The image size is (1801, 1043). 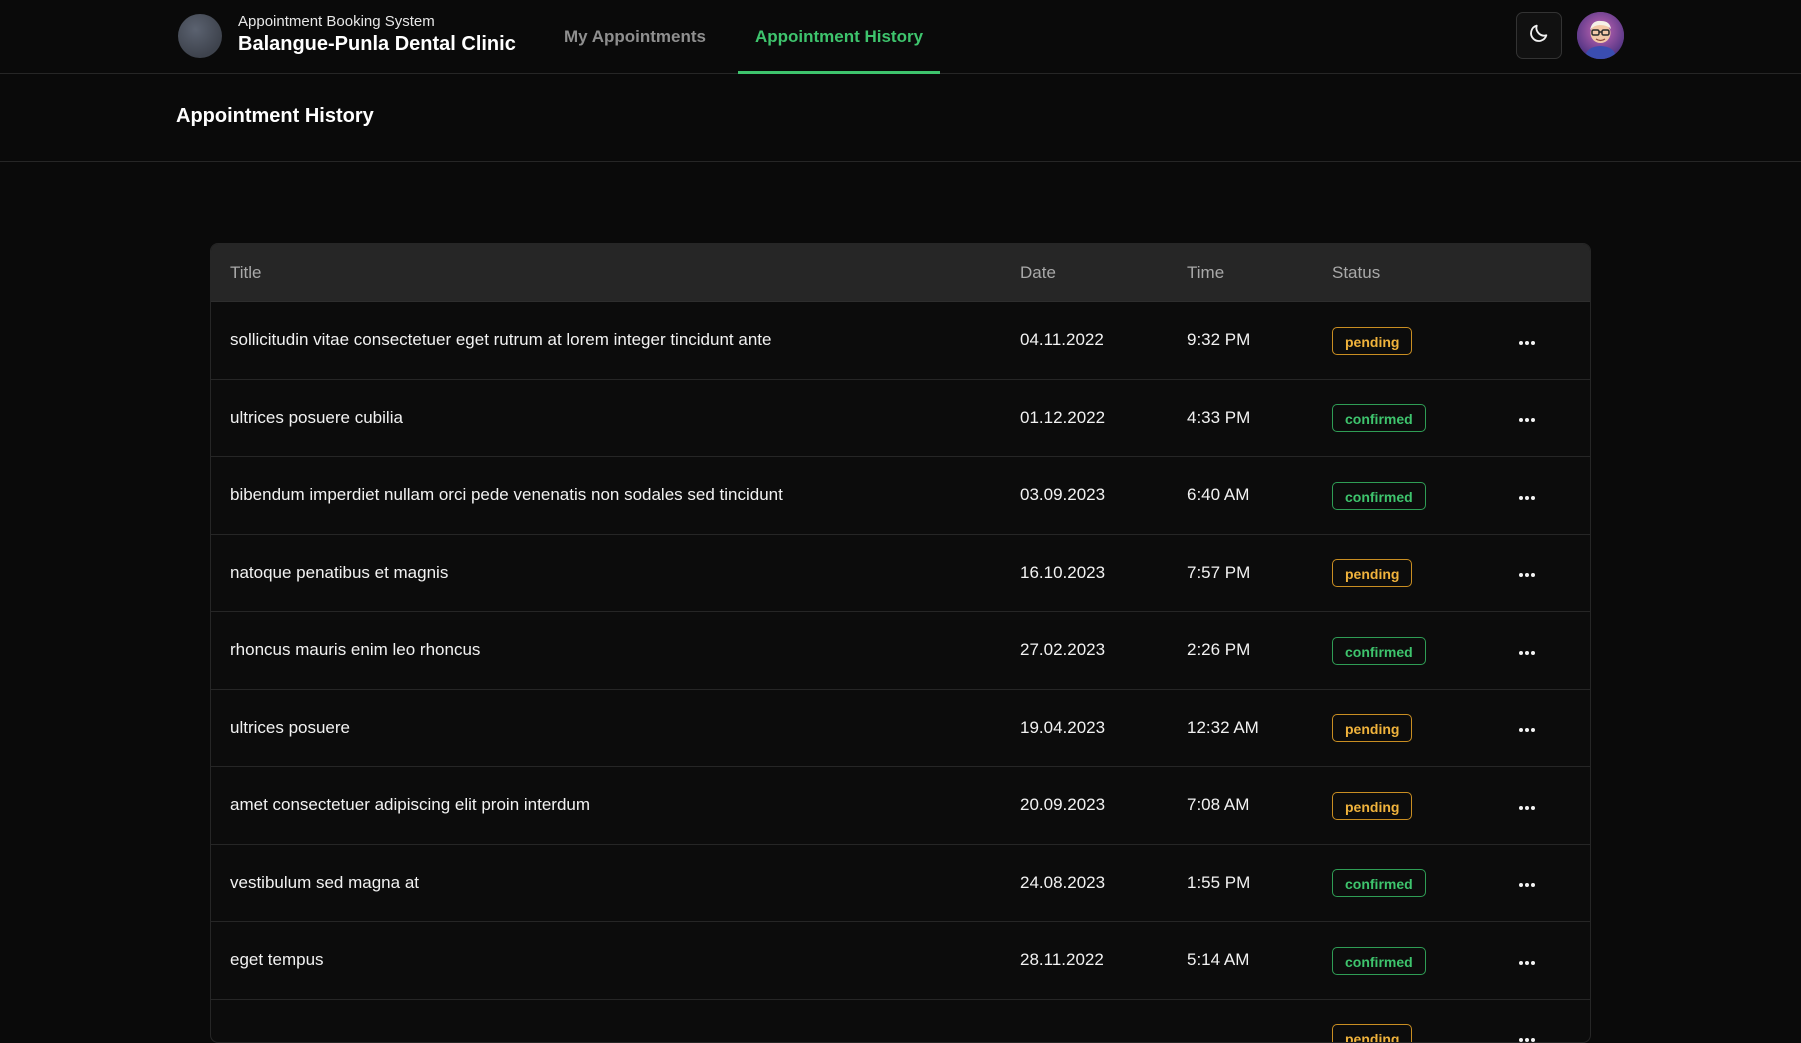 I want to click on clinic-logo, so click(x=200, y=36).